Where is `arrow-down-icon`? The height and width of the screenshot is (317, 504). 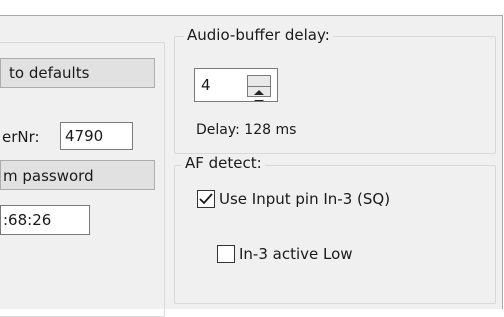
arrow-down-icon is located at coordinates (259, 93).